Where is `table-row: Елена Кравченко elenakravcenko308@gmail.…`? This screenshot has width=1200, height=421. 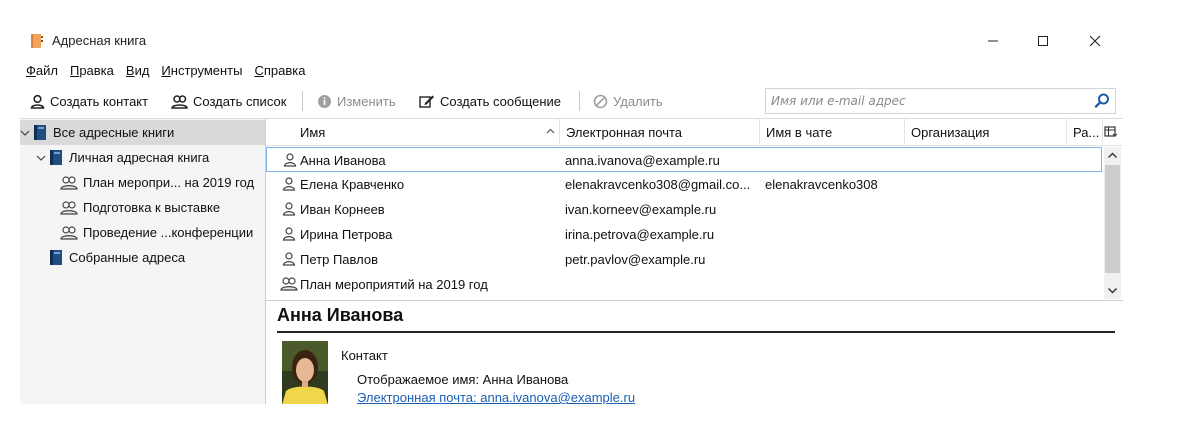
table-row: Елена Кравченко elenakravcenko308@gmail.… is located at coordinates (684, 184).